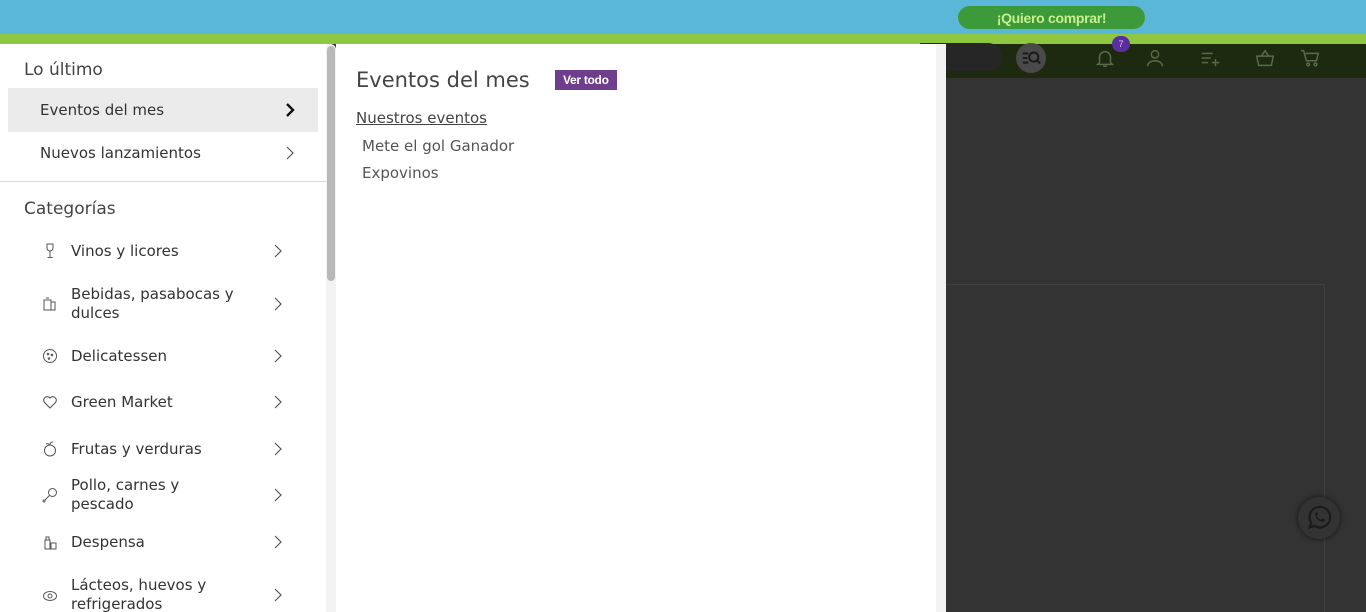 Image resolution: width=1366 pixels, height=612 pixels. Describe the element at coordinates (163, 181) in the screenshot. I see `menu-divider` at that location.